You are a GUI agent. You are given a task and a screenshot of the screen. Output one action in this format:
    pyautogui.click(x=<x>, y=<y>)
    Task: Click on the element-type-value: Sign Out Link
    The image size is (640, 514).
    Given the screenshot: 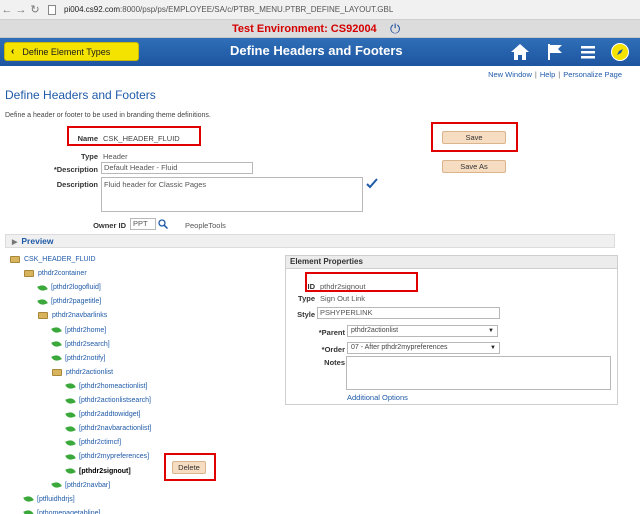 What is the action you would take?
    pyautogui.click(x=343, y=298)
    